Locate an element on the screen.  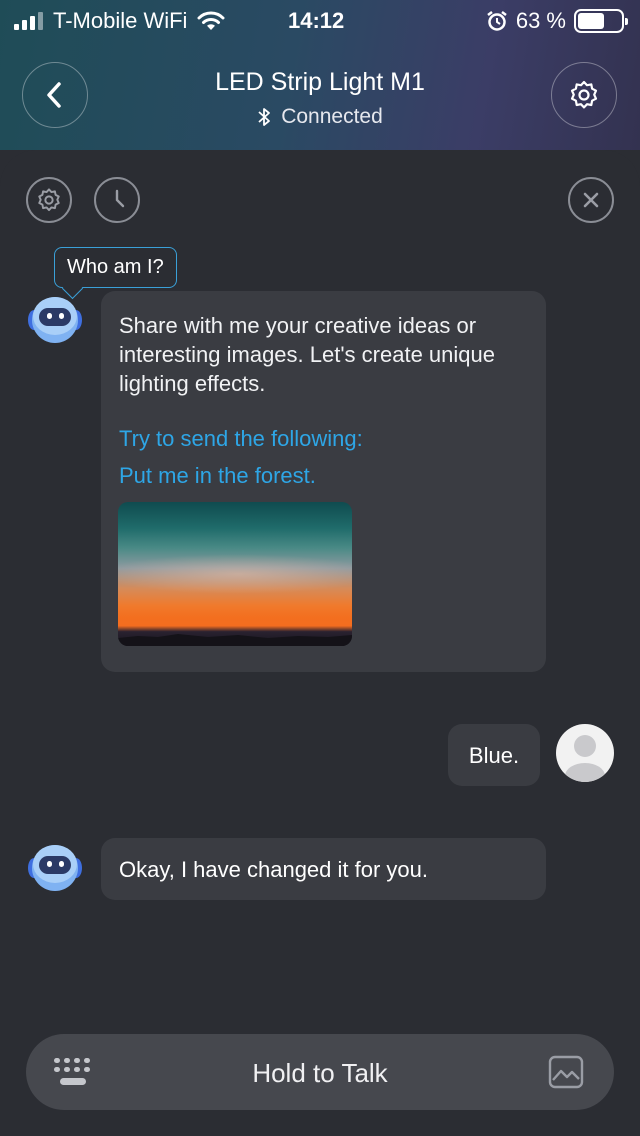
battery-icon is located at coordinates (601, 21).